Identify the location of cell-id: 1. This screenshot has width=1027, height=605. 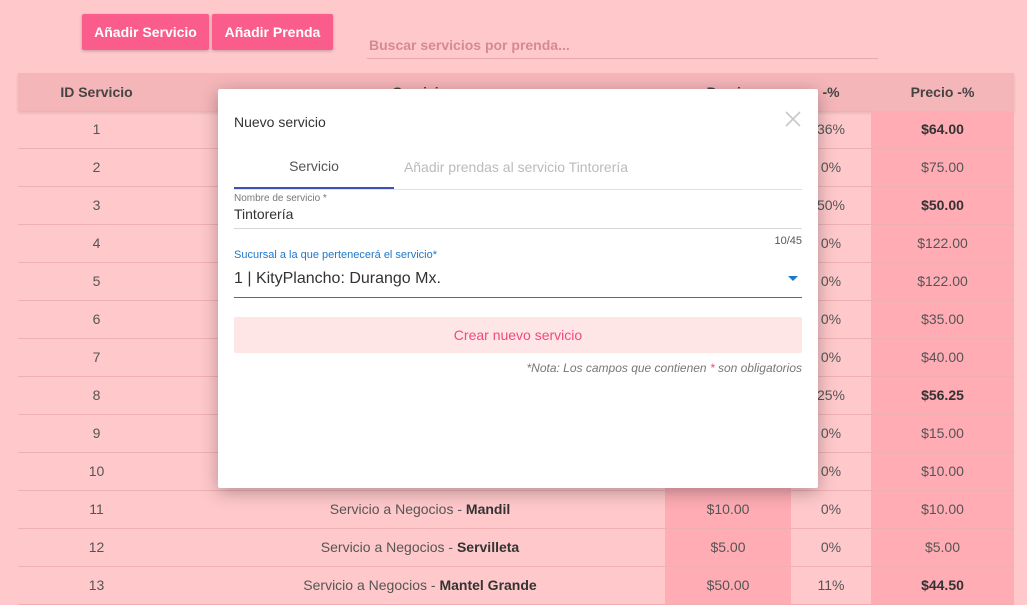
(96, 129).